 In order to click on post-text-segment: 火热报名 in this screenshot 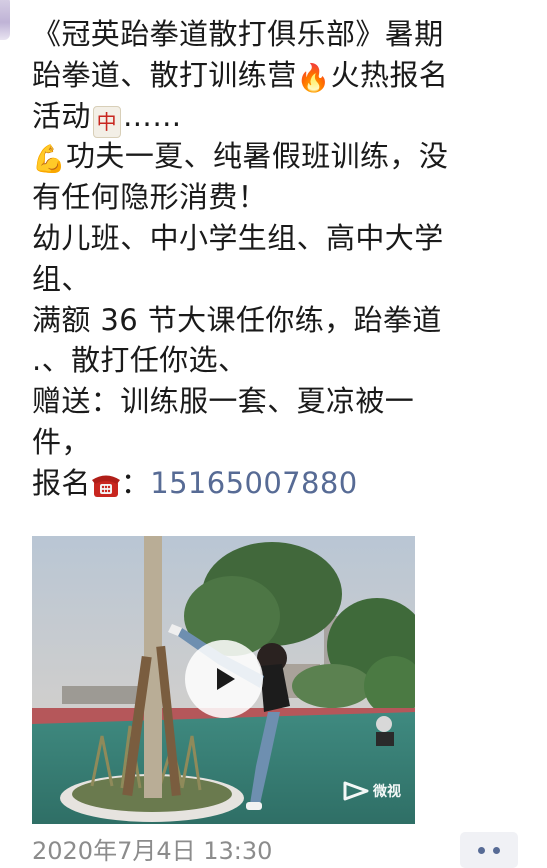, I will do `click(389, 74)`.